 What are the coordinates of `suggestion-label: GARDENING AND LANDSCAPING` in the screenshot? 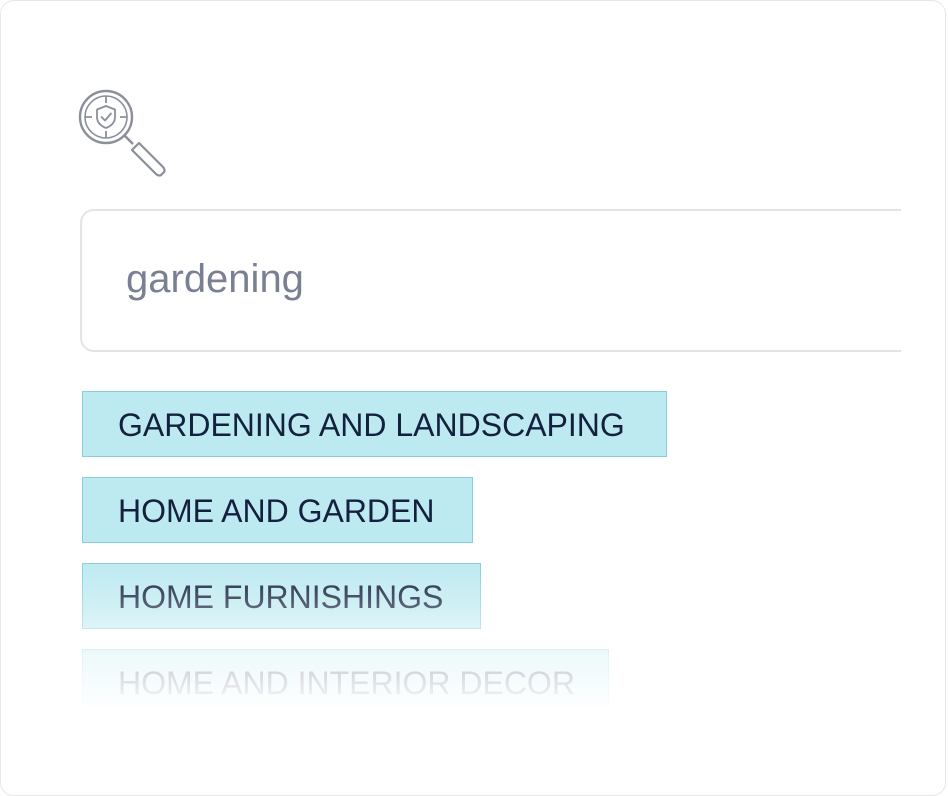 It's located at (371, 425).